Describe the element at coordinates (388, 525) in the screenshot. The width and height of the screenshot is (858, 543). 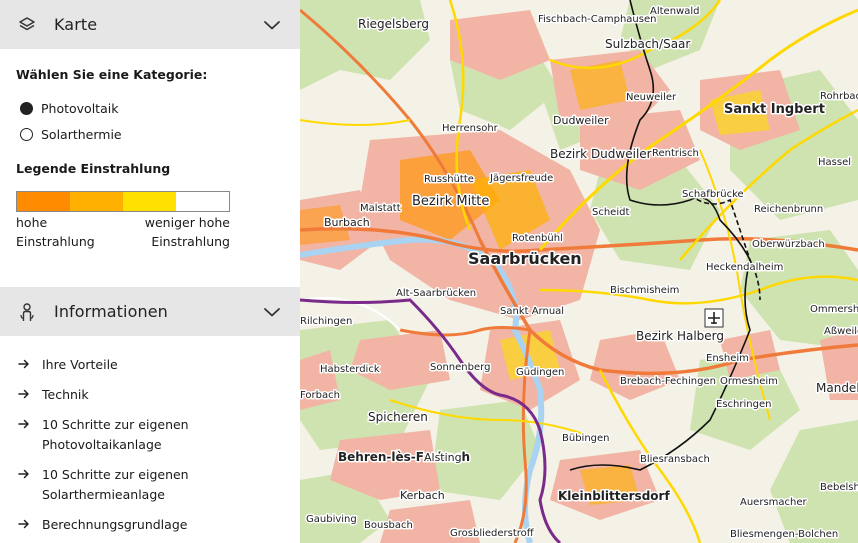
I see `map-label-bousbach: Bousbach` at that location.